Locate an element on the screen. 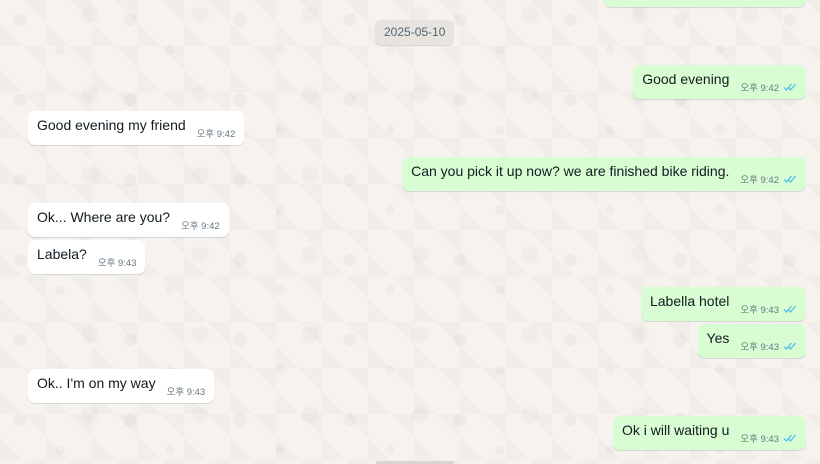 The height and width of the screenshot is (464, 820). outgoing-message: Yes 오후 9:43 is located at coordinates (751, 341).